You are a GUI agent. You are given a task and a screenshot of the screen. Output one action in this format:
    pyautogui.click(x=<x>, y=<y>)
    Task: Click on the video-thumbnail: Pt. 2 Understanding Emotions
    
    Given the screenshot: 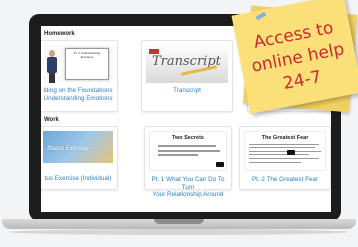 What is the action you would take?
    pyautogui.click(x=78, y=64)
    